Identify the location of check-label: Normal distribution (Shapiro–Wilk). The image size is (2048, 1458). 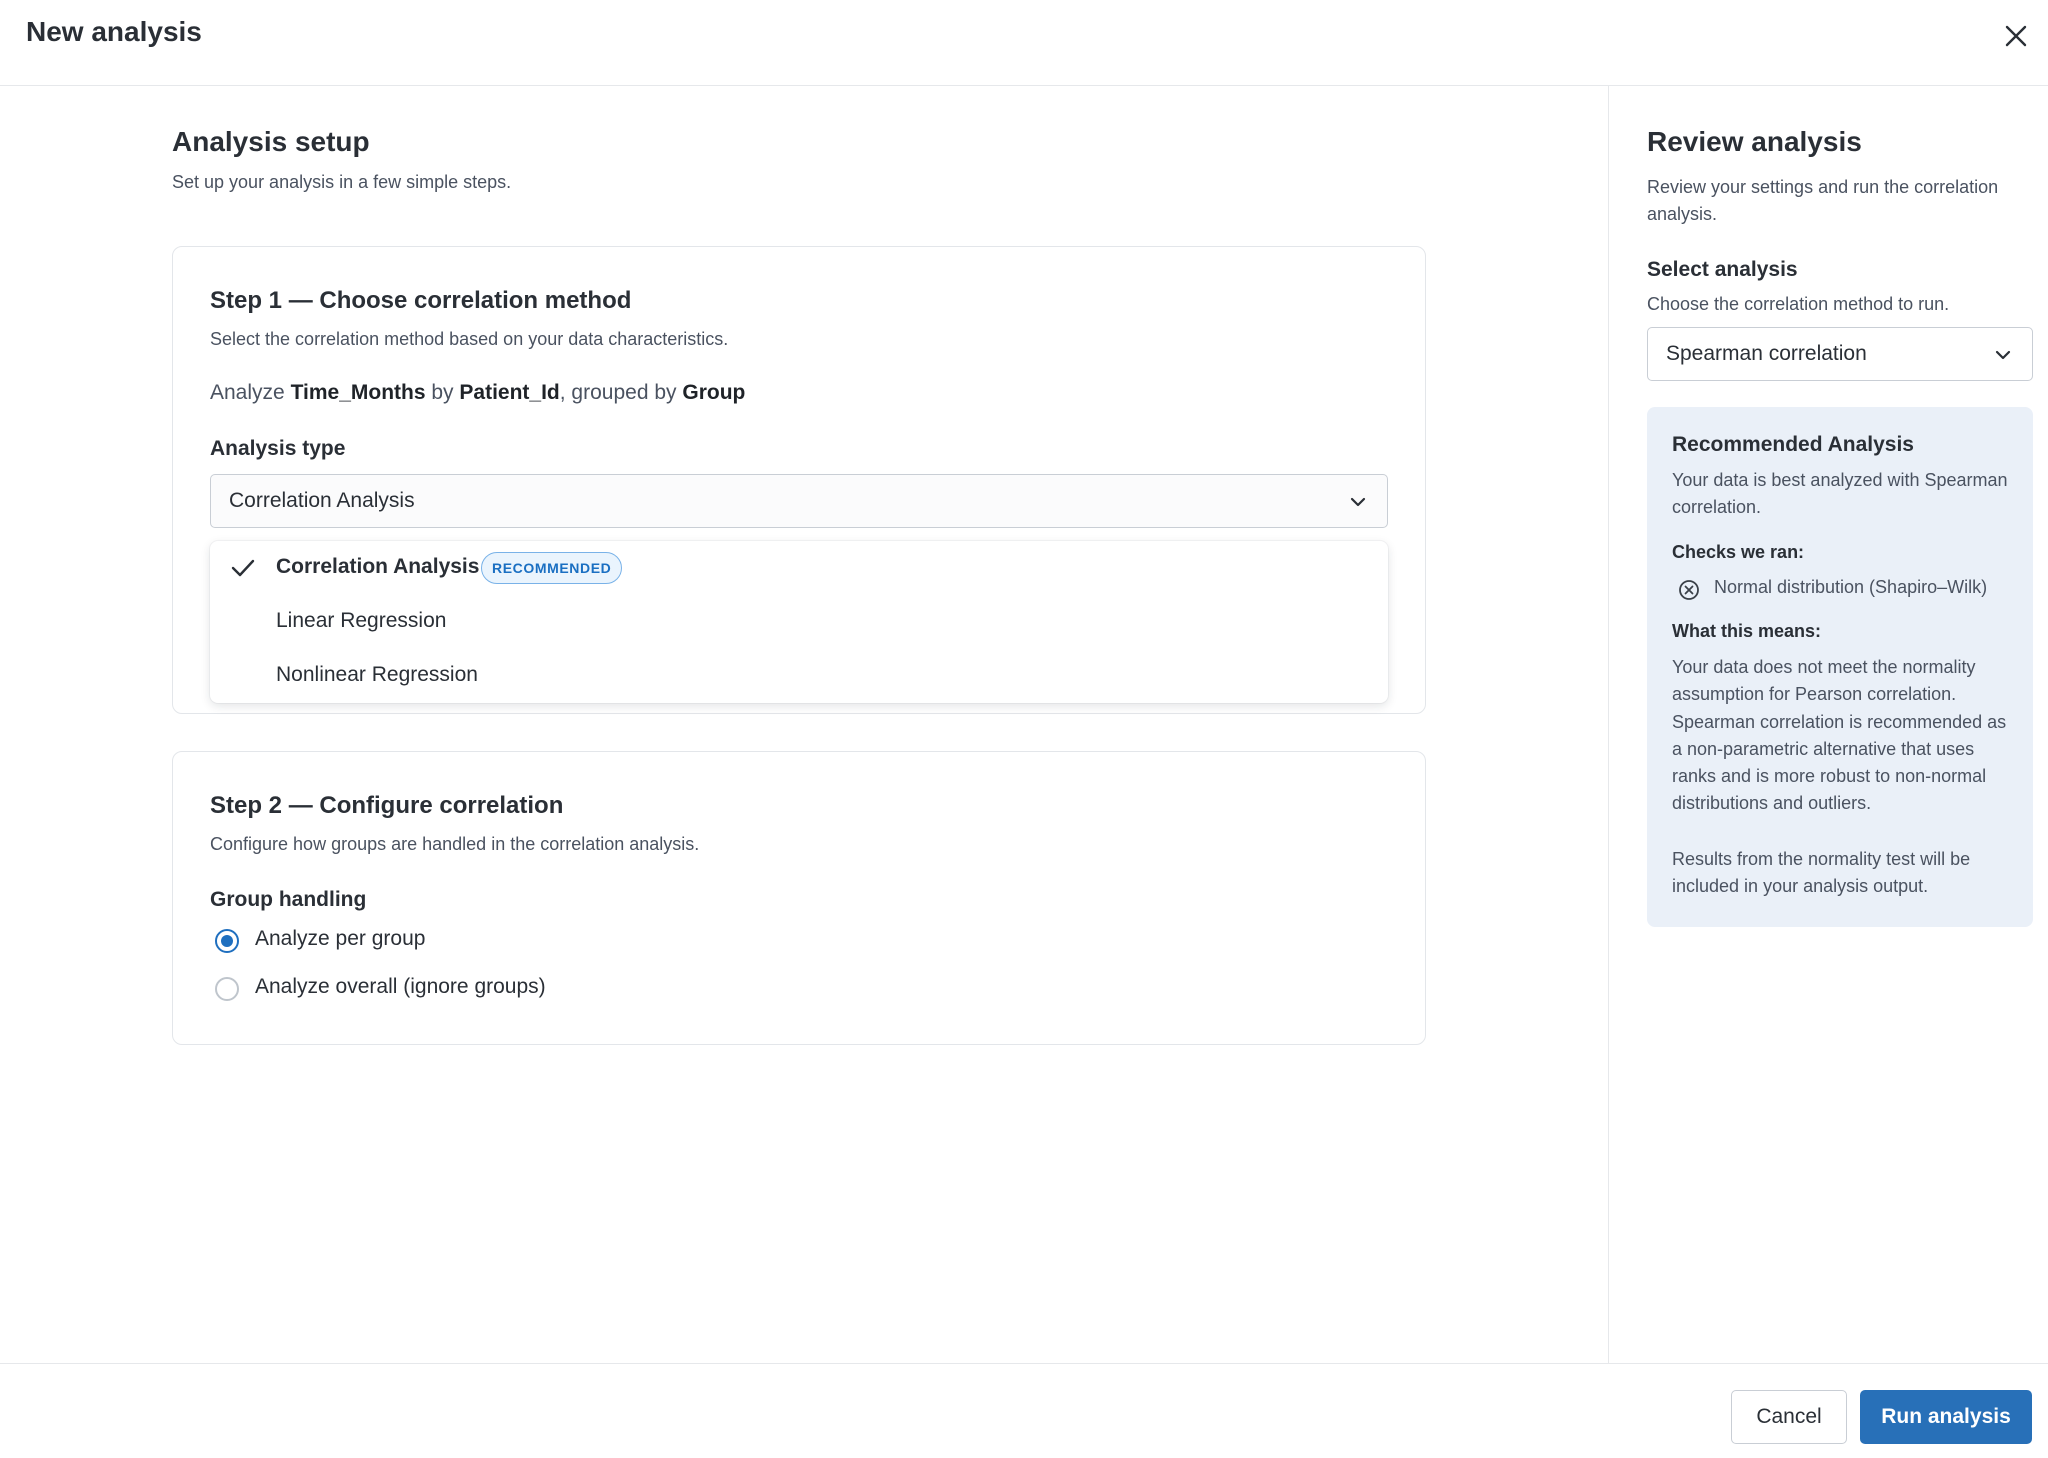
(1851, 587).